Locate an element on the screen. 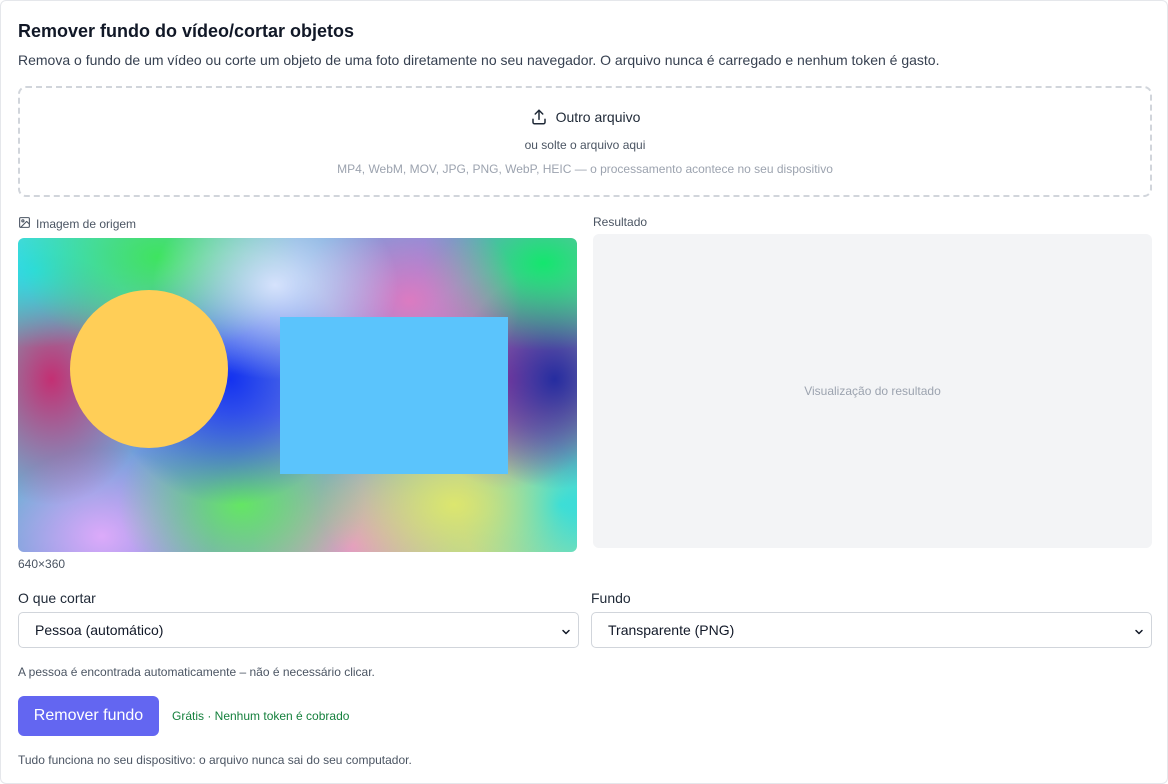 Image resolution: width=1168 pixels, height=784 pixels. upload-icon is located at coordinates (539, 117).